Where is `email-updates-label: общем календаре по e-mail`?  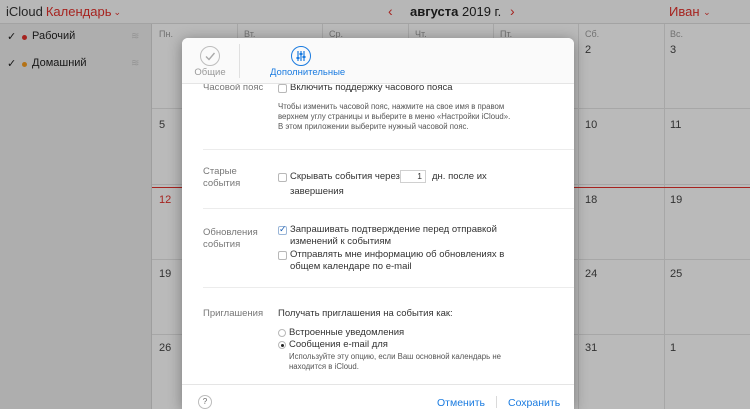
email-updates-label: общем календаре по e-mail is located at coordinates (351, 266).